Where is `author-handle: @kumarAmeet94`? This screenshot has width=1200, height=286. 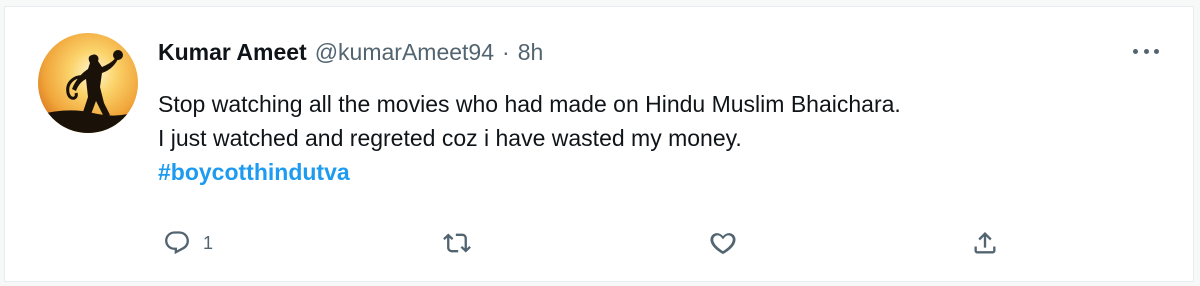
author-handle: @kumarAmeet94 is located at coordinates (404, 52).